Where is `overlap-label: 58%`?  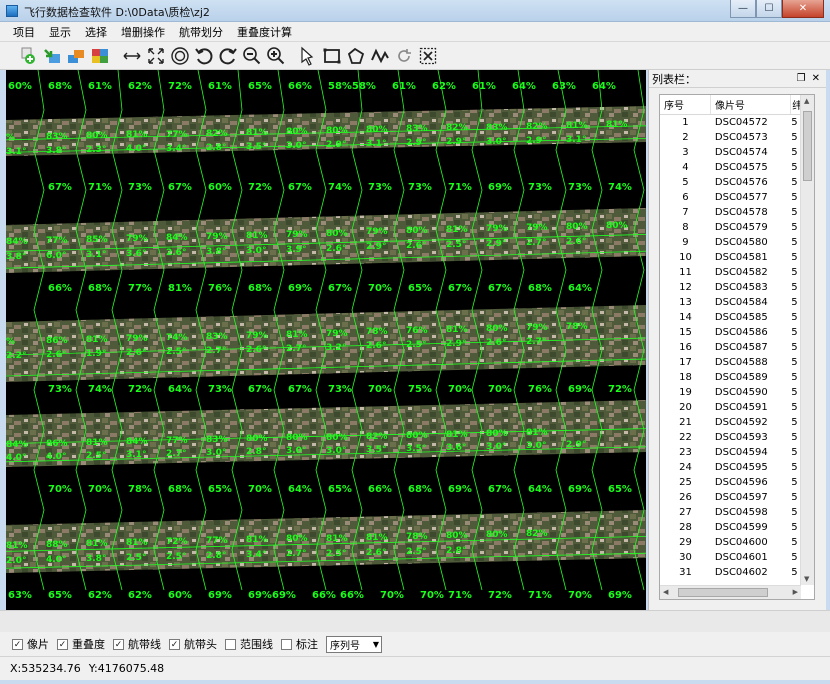
overlap-label: 58% is located at coordinates (364, 86).